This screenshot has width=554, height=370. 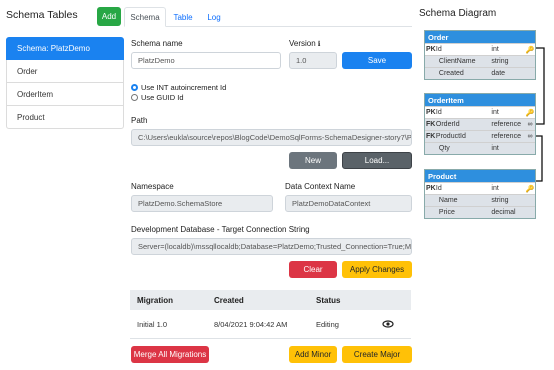 I want to click on table-row: Created date, so click(x=480, y=73).